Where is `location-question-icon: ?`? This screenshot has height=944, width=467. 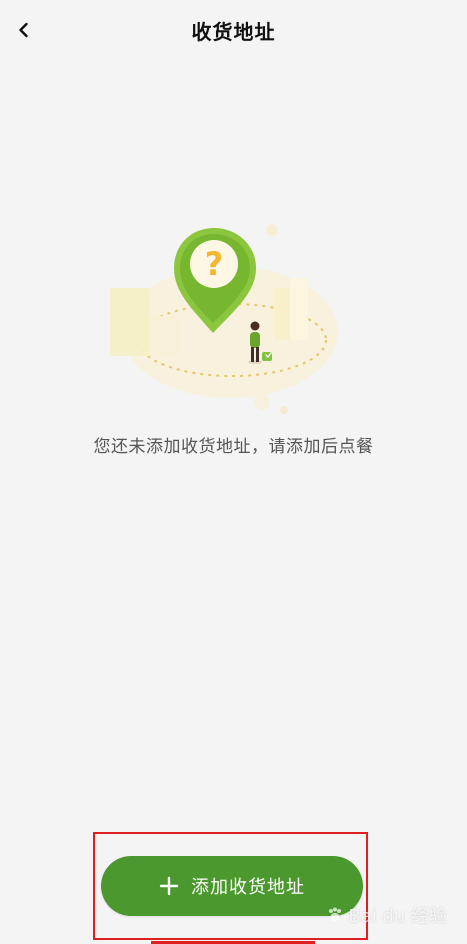
location-question-icon: ? is located at coordinates (224, 319).